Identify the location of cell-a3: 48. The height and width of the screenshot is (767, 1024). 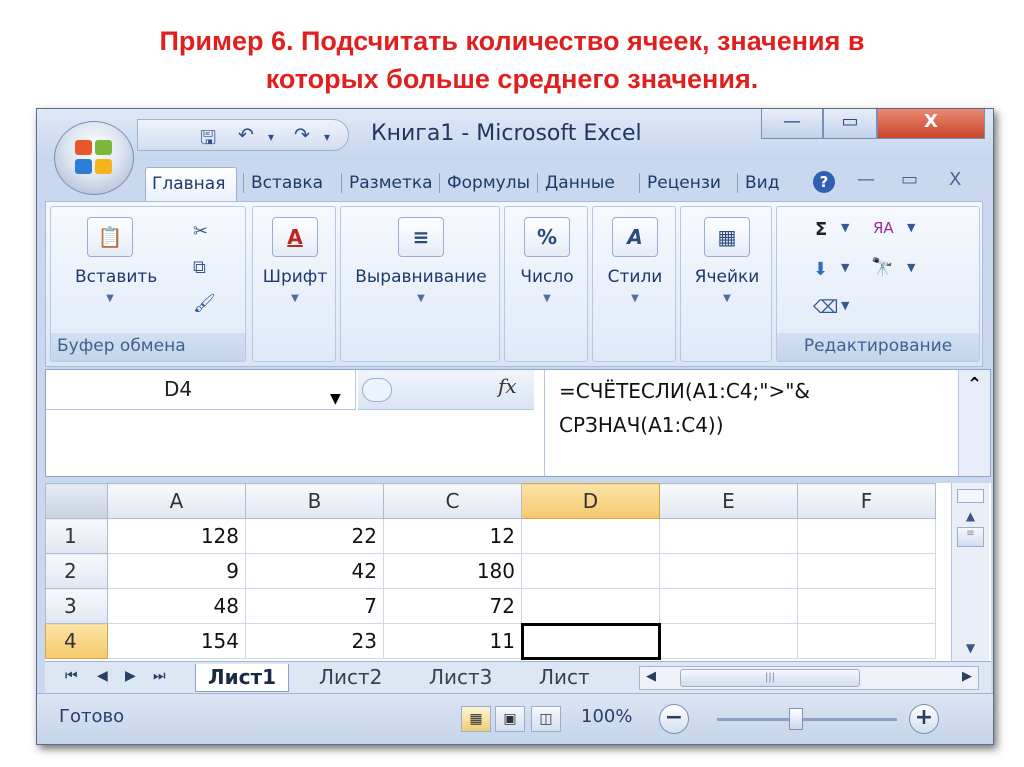
(176, 606).